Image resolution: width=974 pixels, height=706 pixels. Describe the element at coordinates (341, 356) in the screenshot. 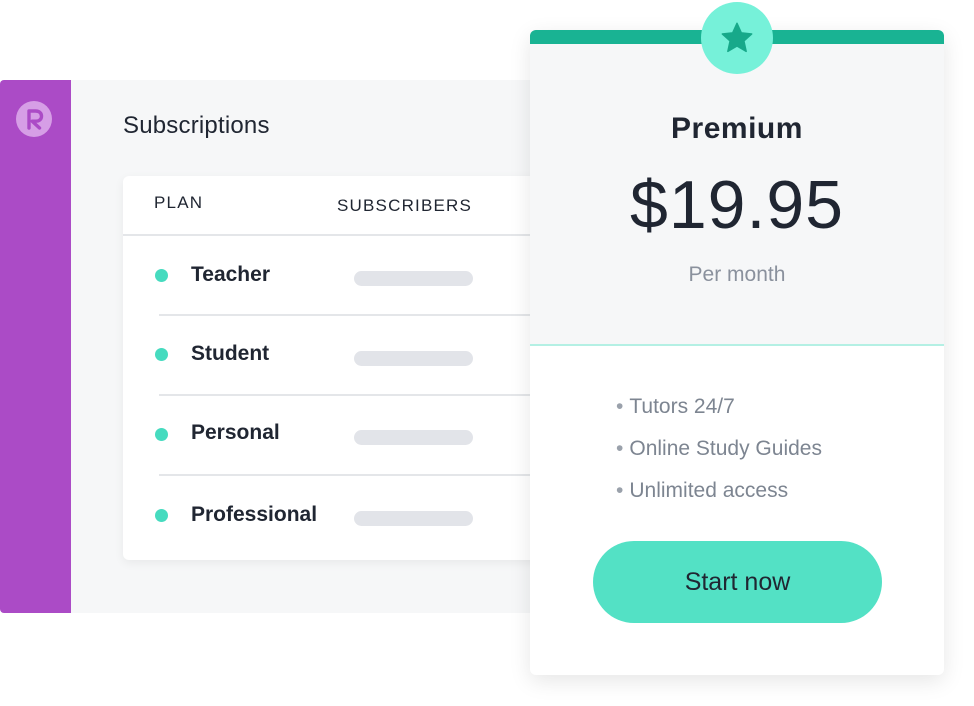

I see `table-row: Student` at that location.